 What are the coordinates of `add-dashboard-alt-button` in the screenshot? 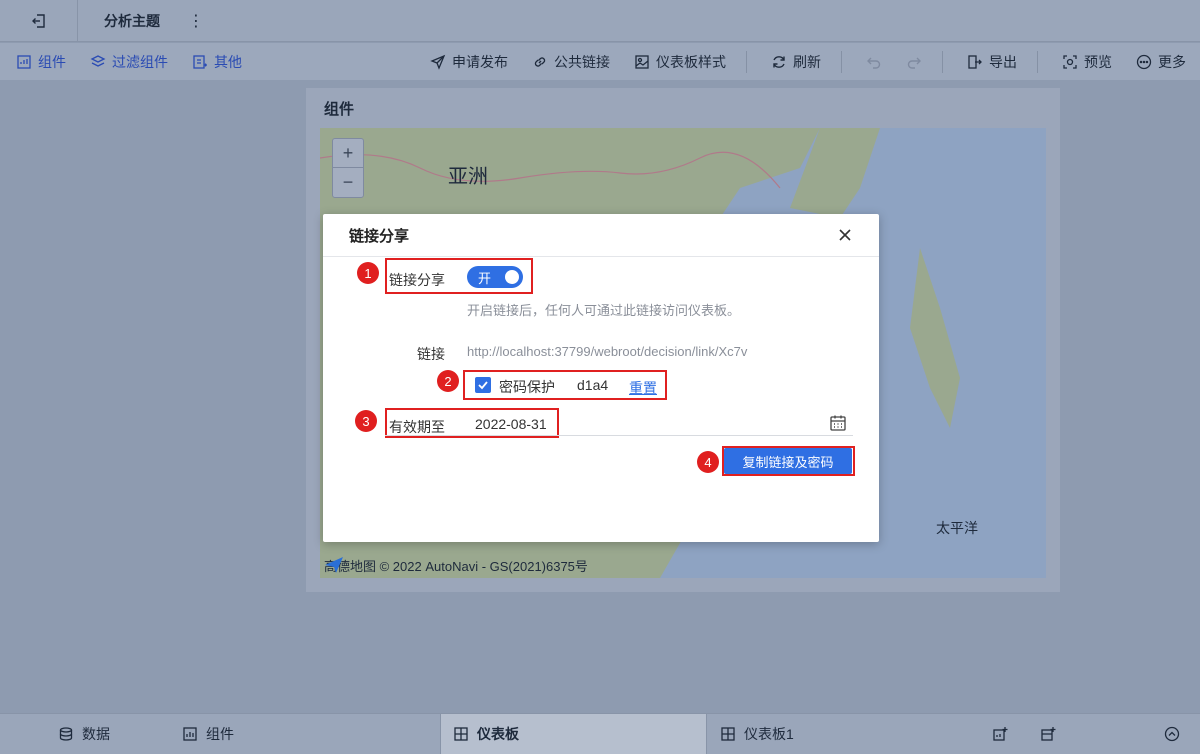 It's located at (1048, 734).